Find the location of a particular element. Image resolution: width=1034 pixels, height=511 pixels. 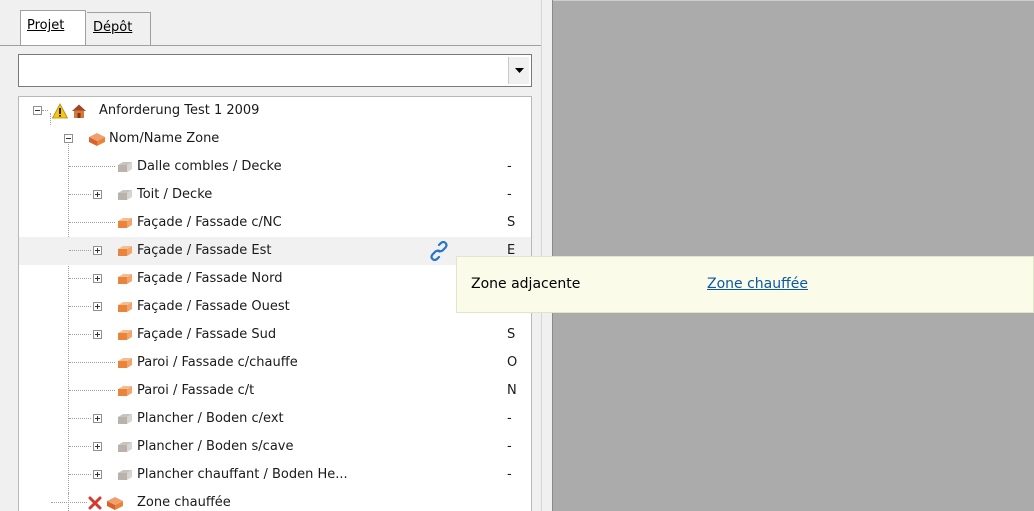

tree-zone-row: Nom/Name Zone is located at coordinates (275, 139).